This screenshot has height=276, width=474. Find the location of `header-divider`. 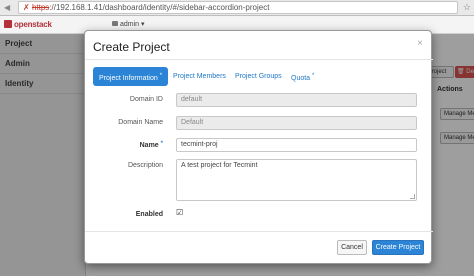

header-divider is located at coordinates (259, 59).